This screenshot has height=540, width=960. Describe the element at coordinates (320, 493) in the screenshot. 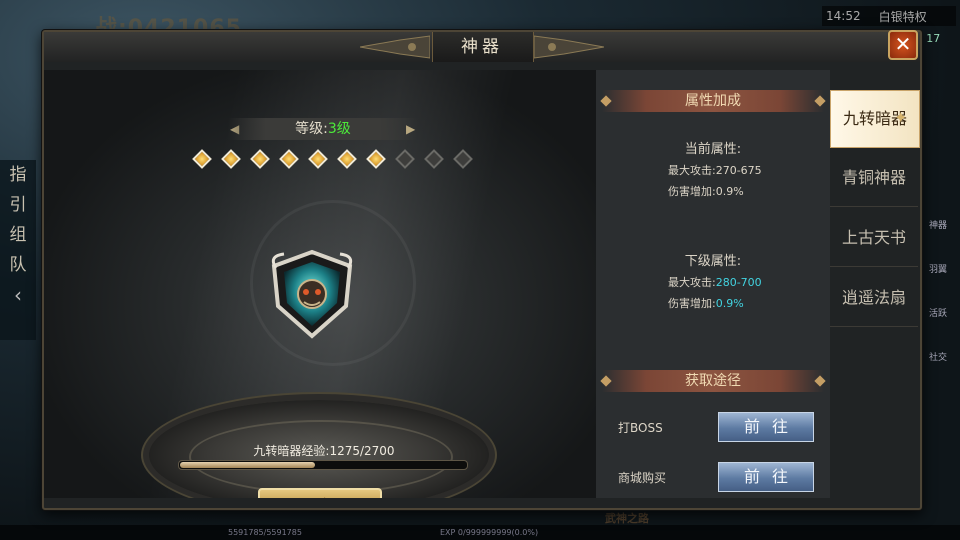

I see `upgrade-button: 升级` at that location.